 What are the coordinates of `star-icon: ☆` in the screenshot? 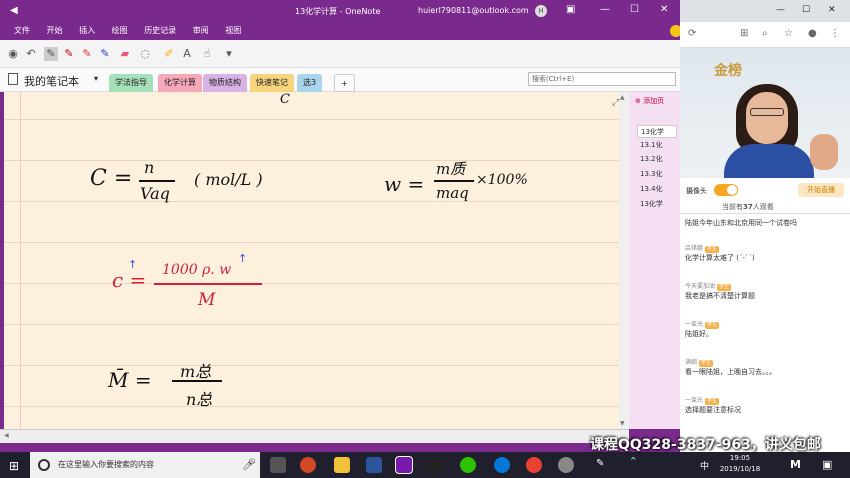 It's located at (788, 33).